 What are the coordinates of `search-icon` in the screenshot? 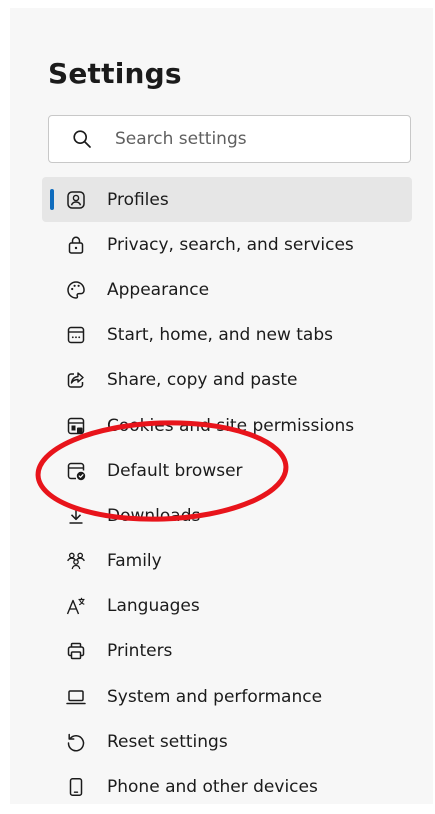 It's located at (82, 139).